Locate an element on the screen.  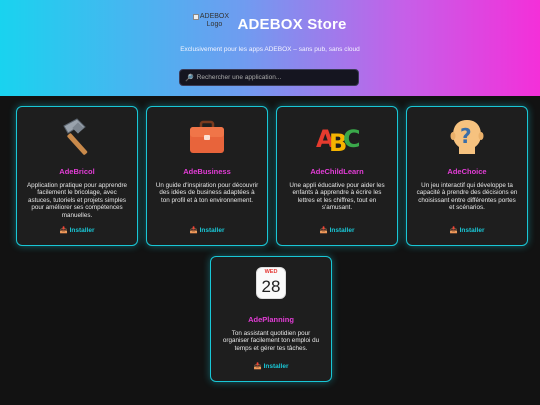
calendar-weekday: WED is located at coordinates (271, 272).